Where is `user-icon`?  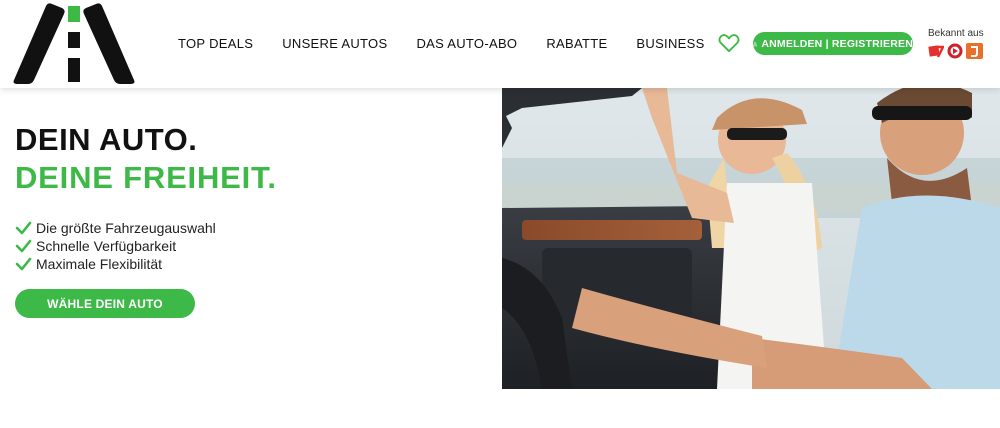 user-icon is located at coordinates (755, 43).